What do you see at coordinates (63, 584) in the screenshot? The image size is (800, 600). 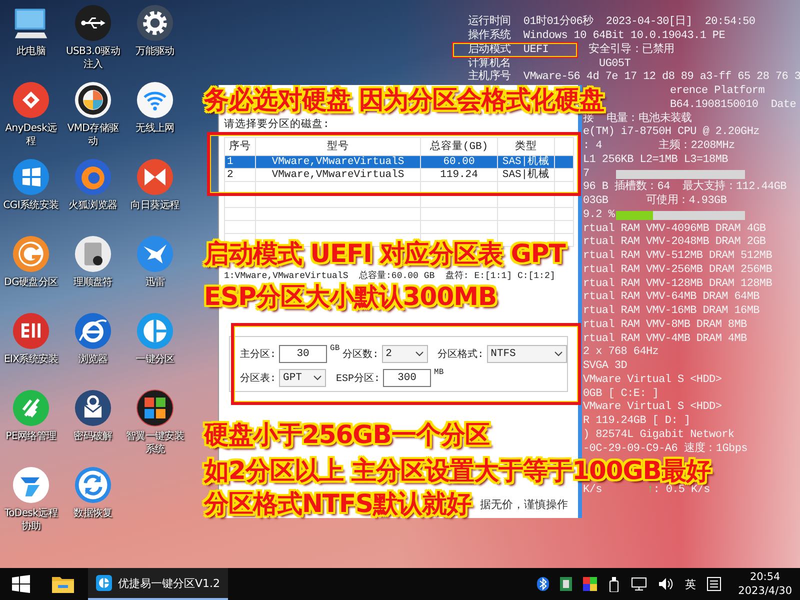 I see `folder-icon` at bounding box center [63, 584].